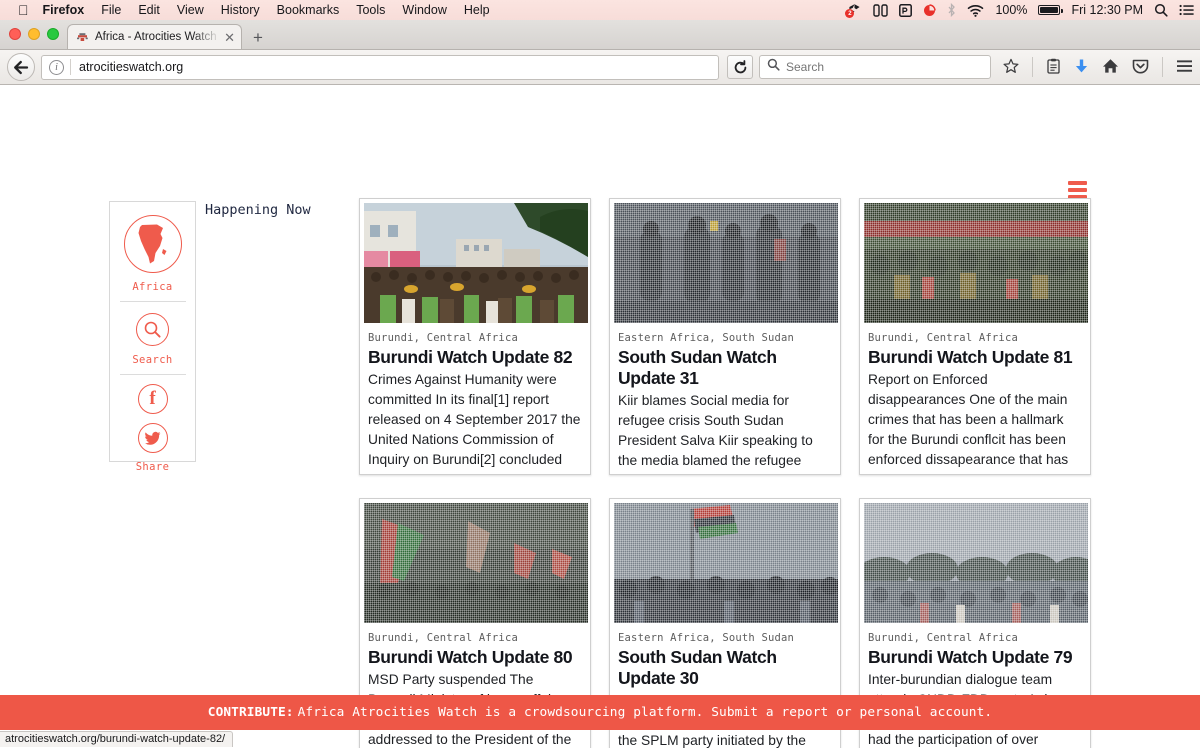  Describe the element at coordinates (53, 34) in the screenshot. I see `zoom-window-button` at that location.